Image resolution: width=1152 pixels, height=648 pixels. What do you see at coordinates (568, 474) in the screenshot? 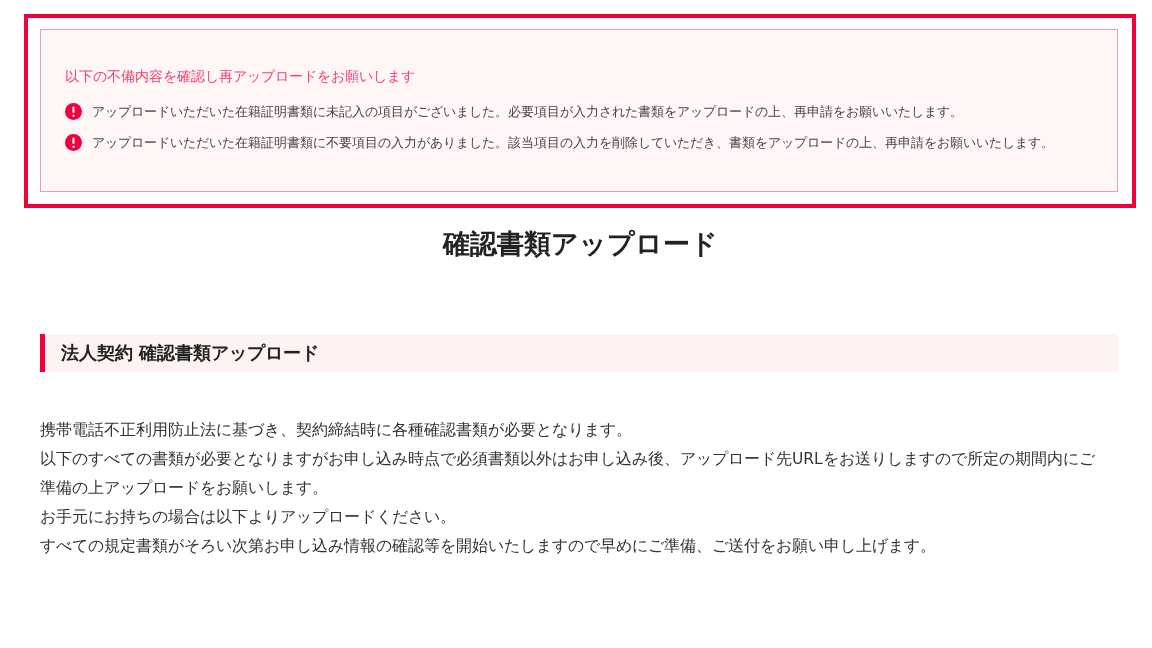
I see `intro-text: 以下のすべての書類が必要となりますがお申し込み時点で必須書類以外はお申し込み後、アップロード先URLをお送りしますので所定の期間内にご準備の上アップロードをお願いします。` at bounding box center [568, 474].